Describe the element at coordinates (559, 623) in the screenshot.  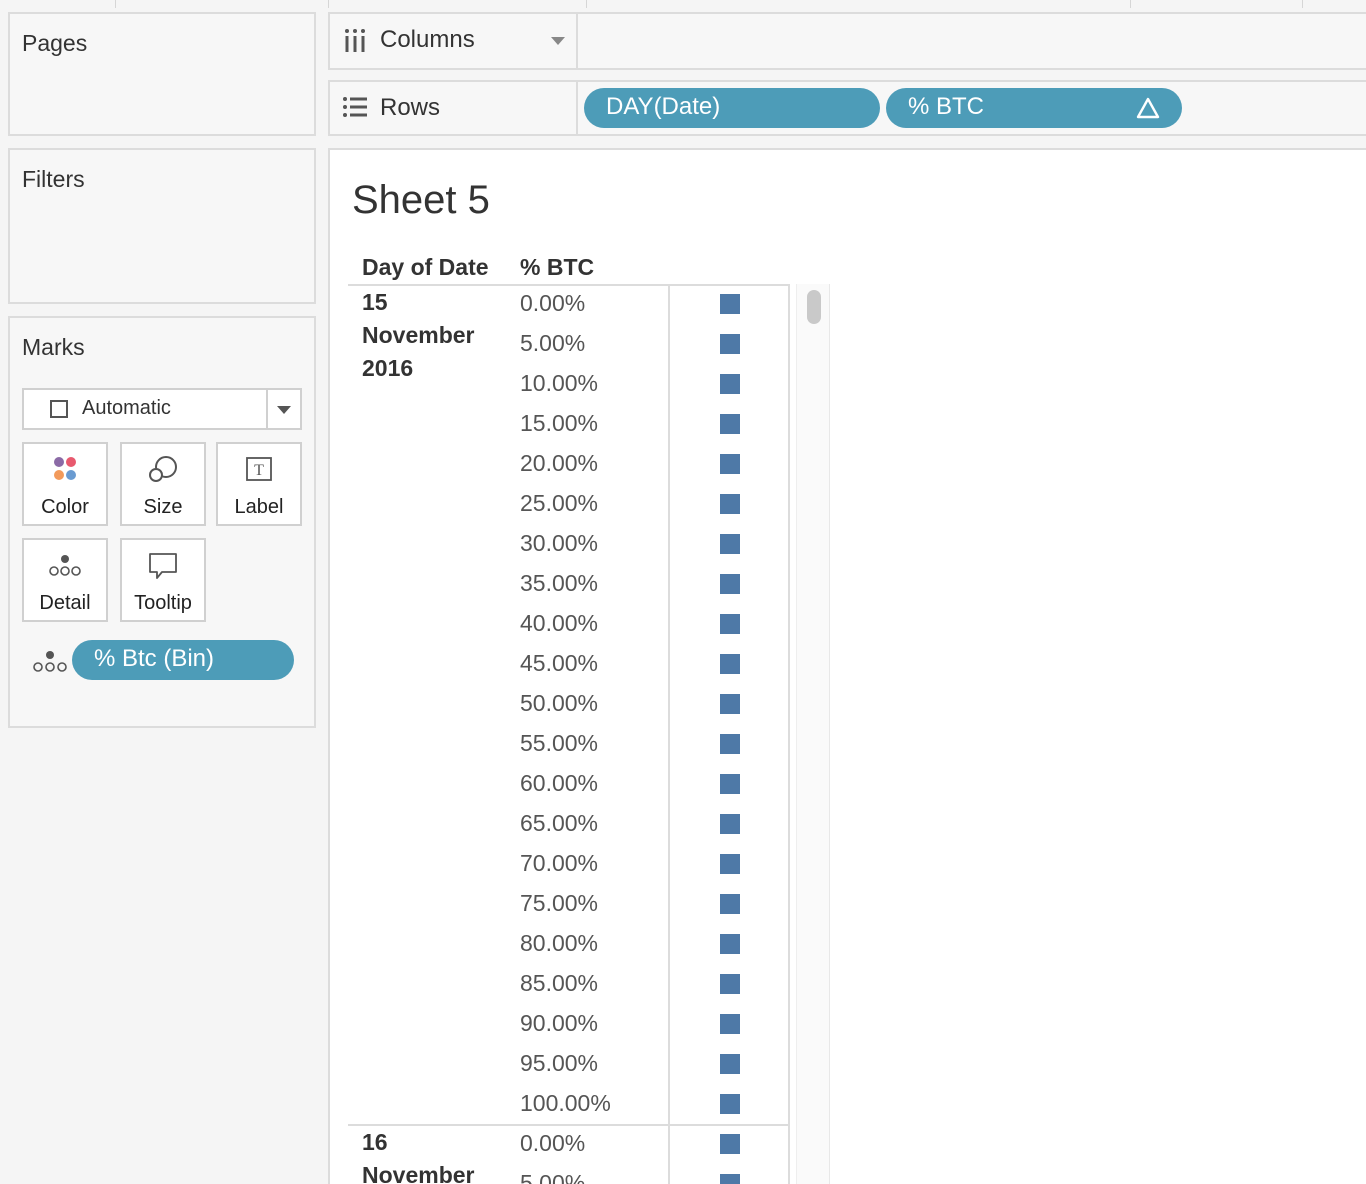
I see `value-cell: 40.00%` at that location.